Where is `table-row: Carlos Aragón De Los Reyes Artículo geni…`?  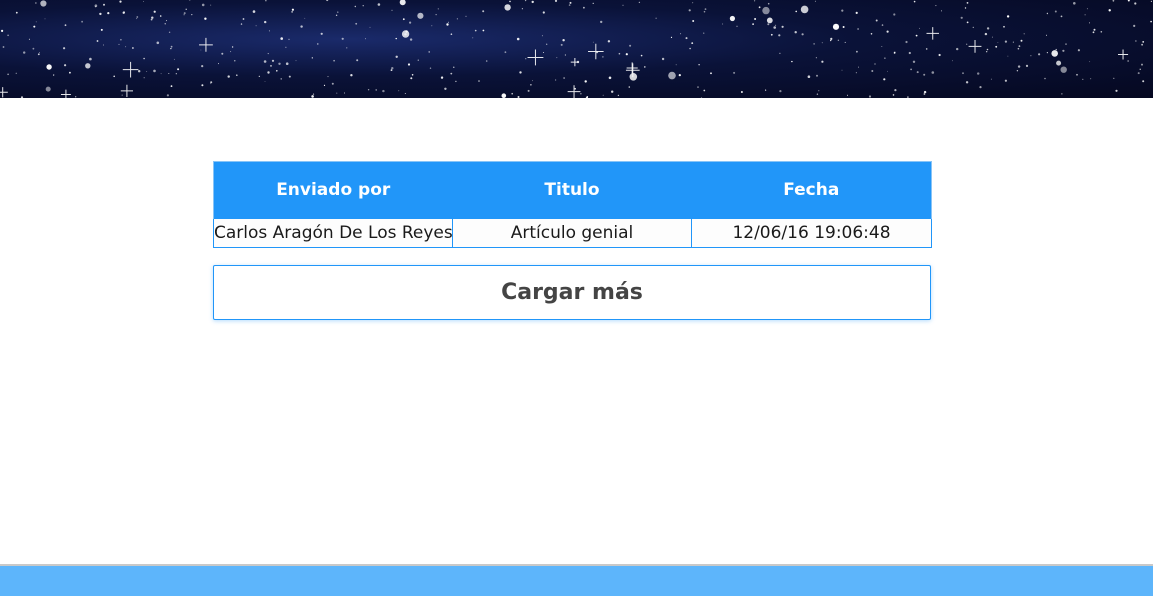
table-row: Carlos Aragón De Los Reyes Artículo geni… is located at coordinates (572, 233).